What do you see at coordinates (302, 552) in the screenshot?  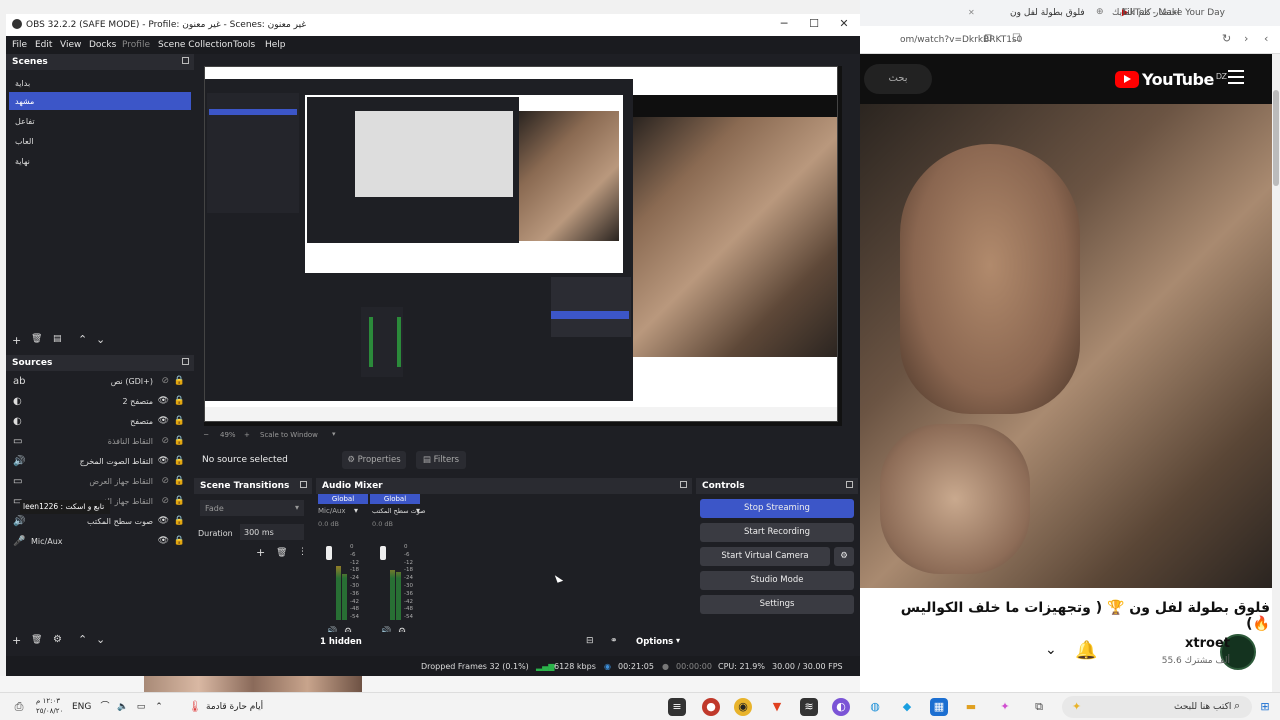 I see `more-vertical-icon: ⋮` at bounding box center [302, 552].